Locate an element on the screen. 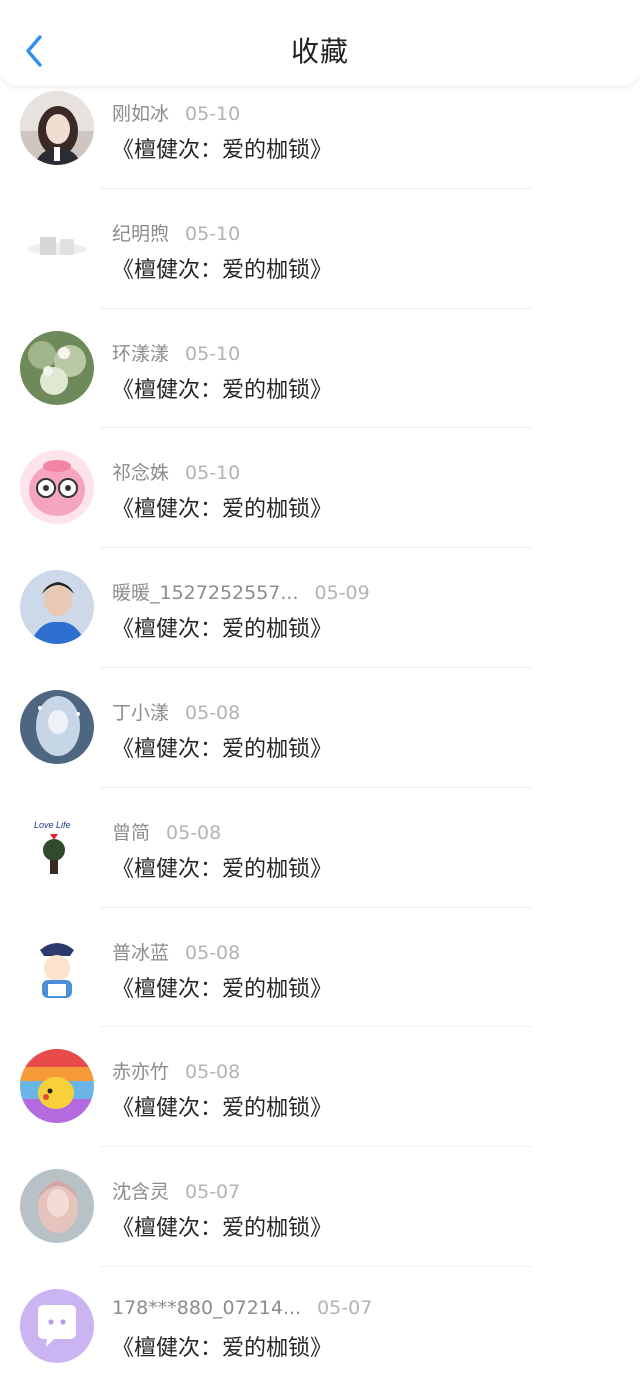  favorite-meta: 赤亦竹 05-08 is located at coordinates (176, 1070).